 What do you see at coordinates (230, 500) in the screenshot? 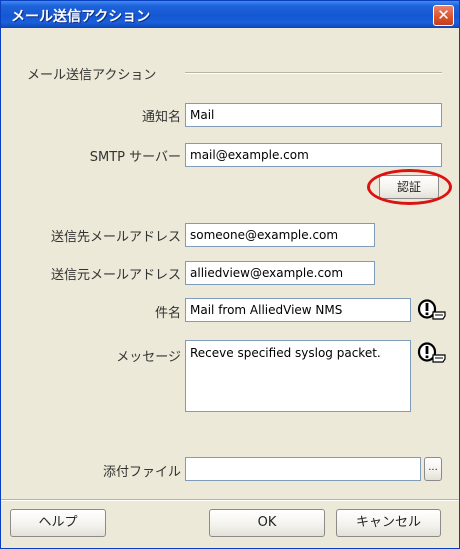
I see `footer-divider` at bounding box center [230, 500].